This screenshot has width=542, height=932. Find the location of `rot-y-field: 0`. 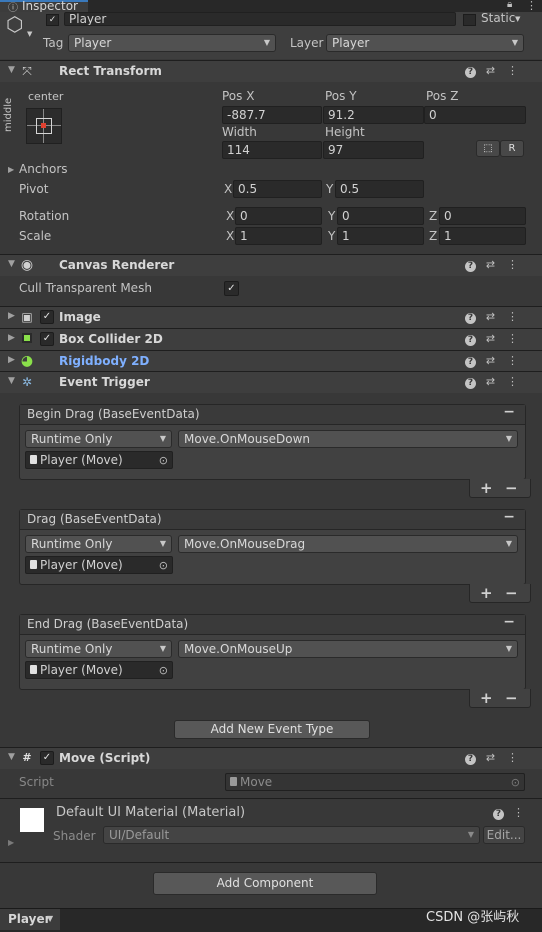

rot-y-field: 0 is located at coordinates (380, 216).